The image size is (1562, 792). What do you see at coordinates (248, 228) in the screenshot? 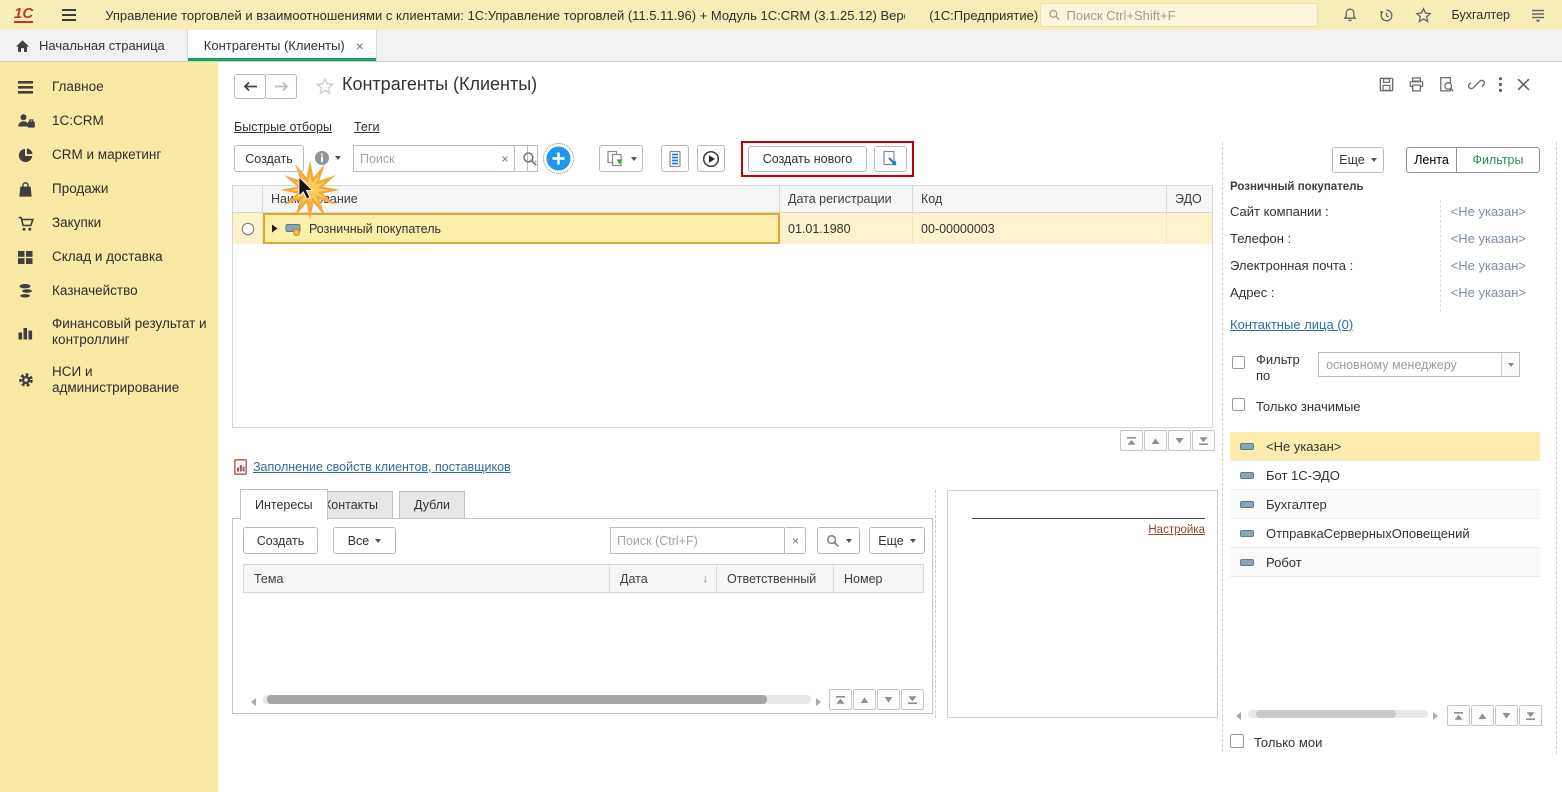
I see `row-selector` at bounding box center [248, 228].